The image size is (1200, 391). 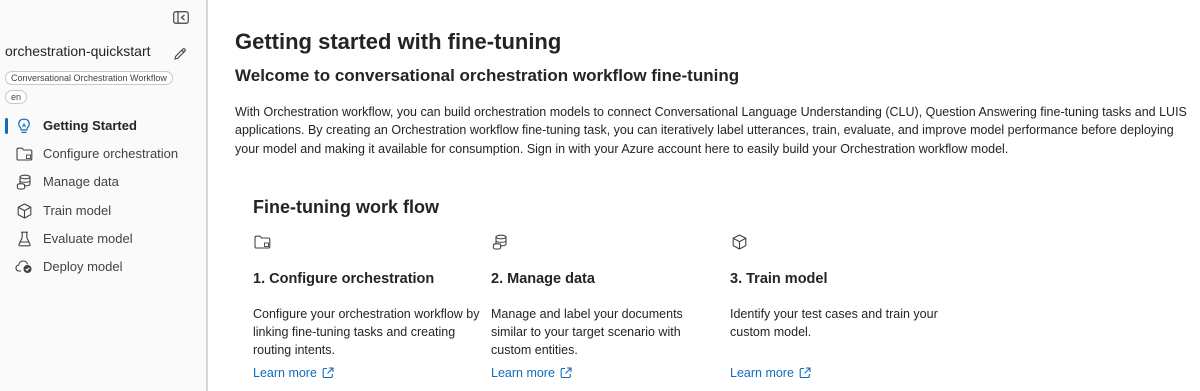 I want to click on pencil-icon, so click(x=180, y=54).